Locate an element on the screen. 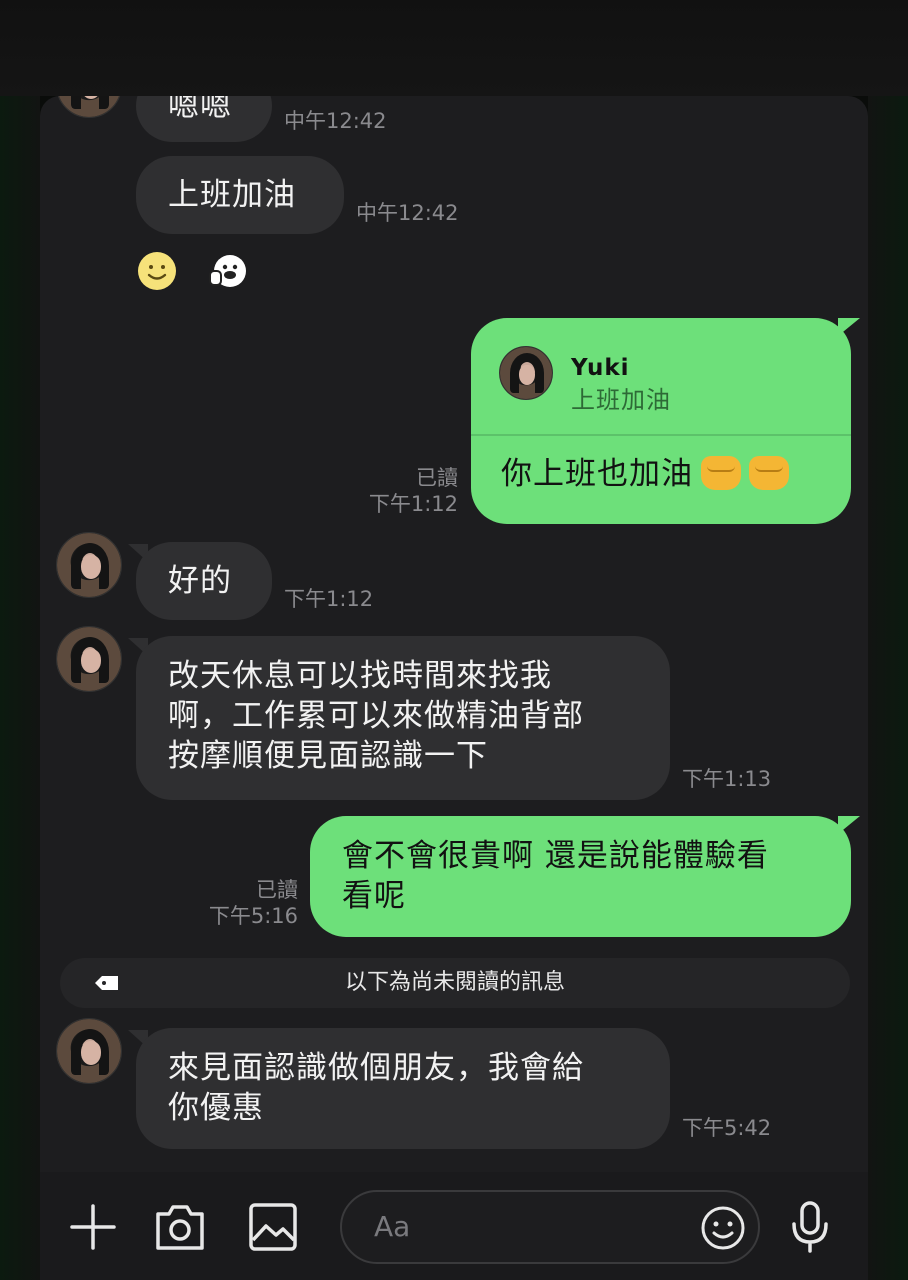 This screenshot has height=1280, width=908. quoted-text: 上班加油 is located at coordinates (621, 400).